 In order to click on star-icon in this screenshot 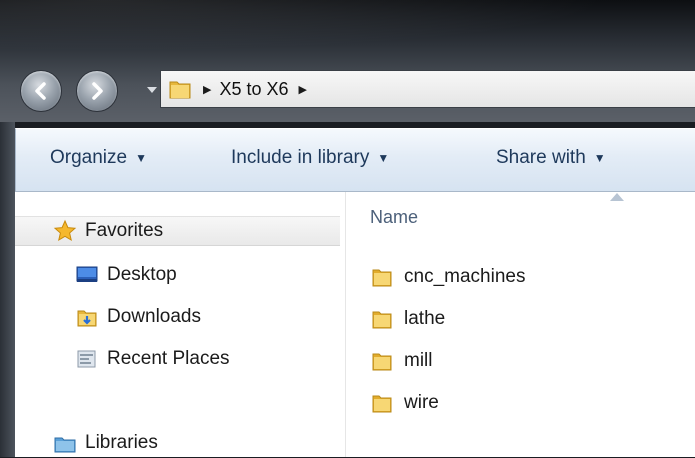, I will do `click(65, 230)`.